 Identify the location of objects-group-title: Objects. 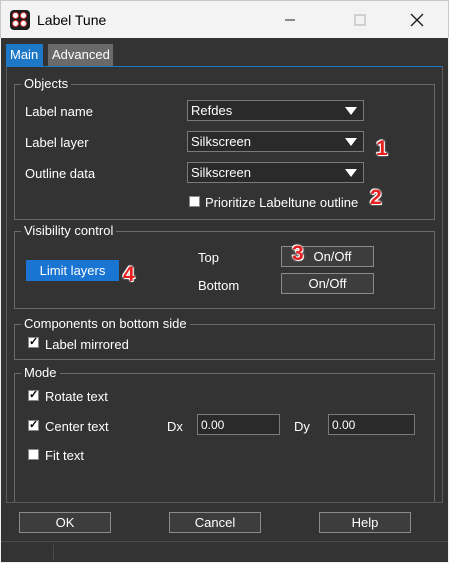
(46, 83).